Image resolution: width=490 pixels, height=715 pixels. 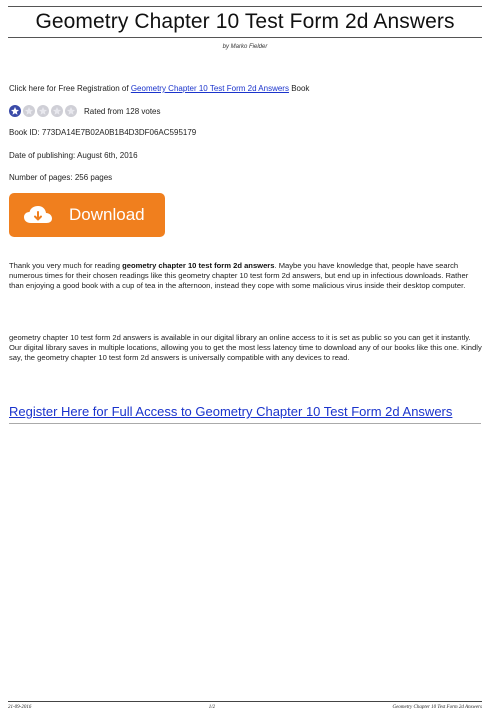 I want to click on download-button: Download, so click(x=87, y=215).